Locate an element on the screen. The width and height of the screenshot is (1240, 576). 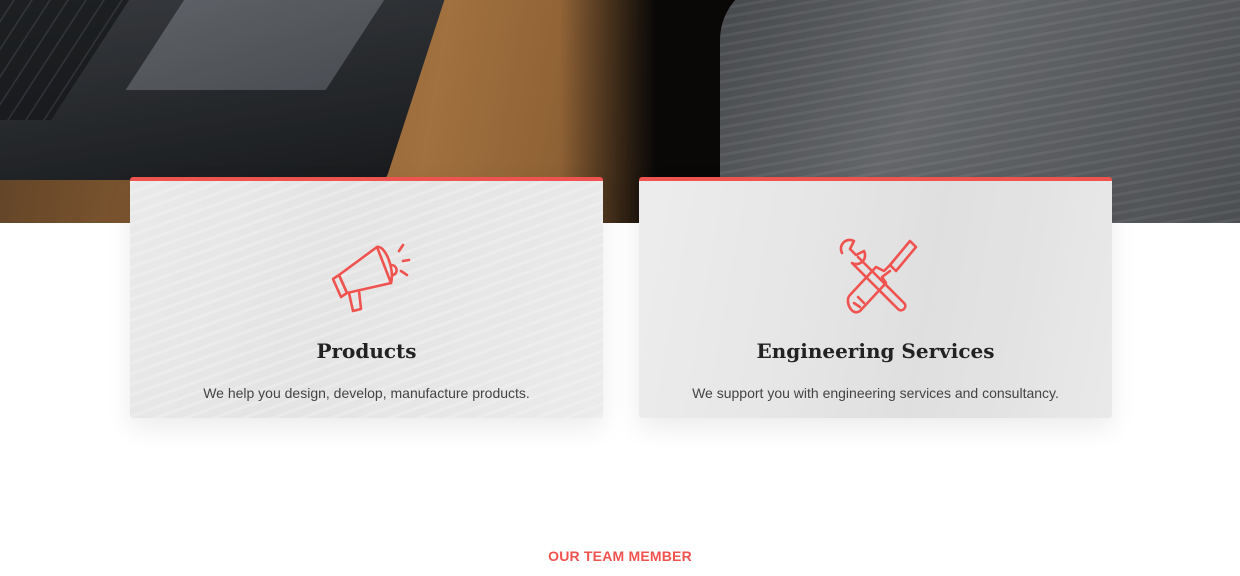
team-section-label: OUR TEAM MEMBER is located at coordinates (620, 556).